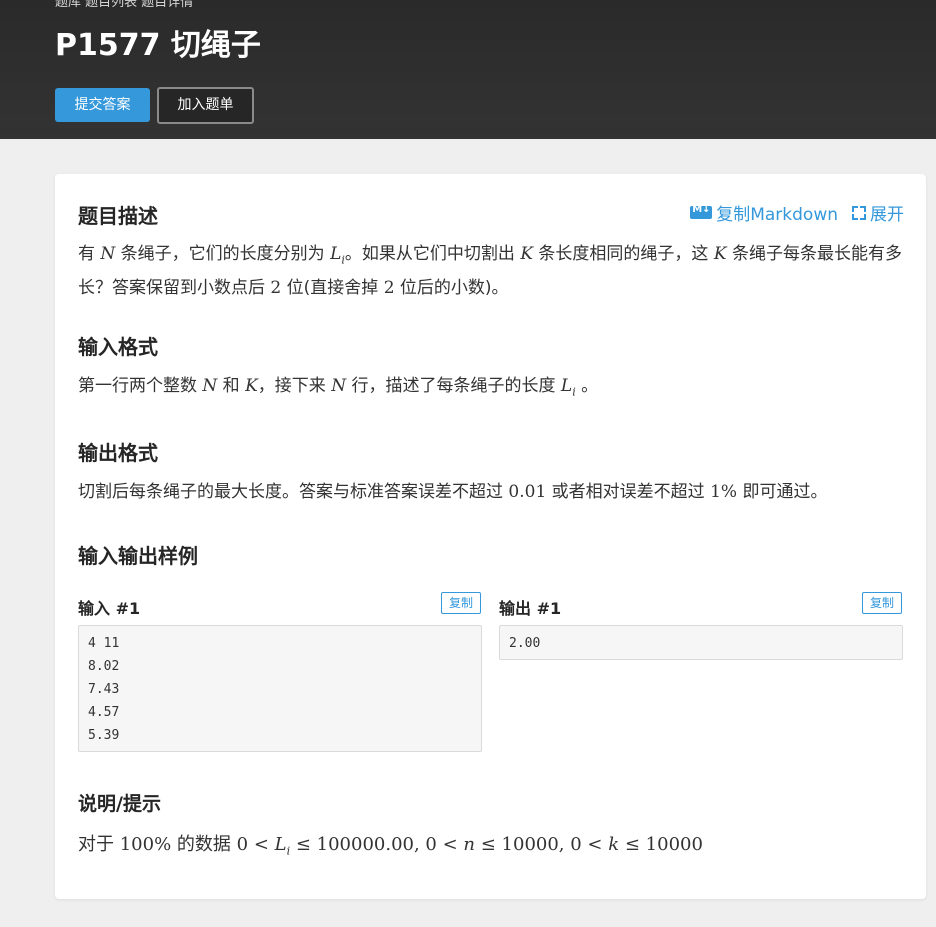 This screenshot has width=936, height=927. Describe the element at coordinates (701, 211) in the screenshot. I see `markdown-icon` at that location.